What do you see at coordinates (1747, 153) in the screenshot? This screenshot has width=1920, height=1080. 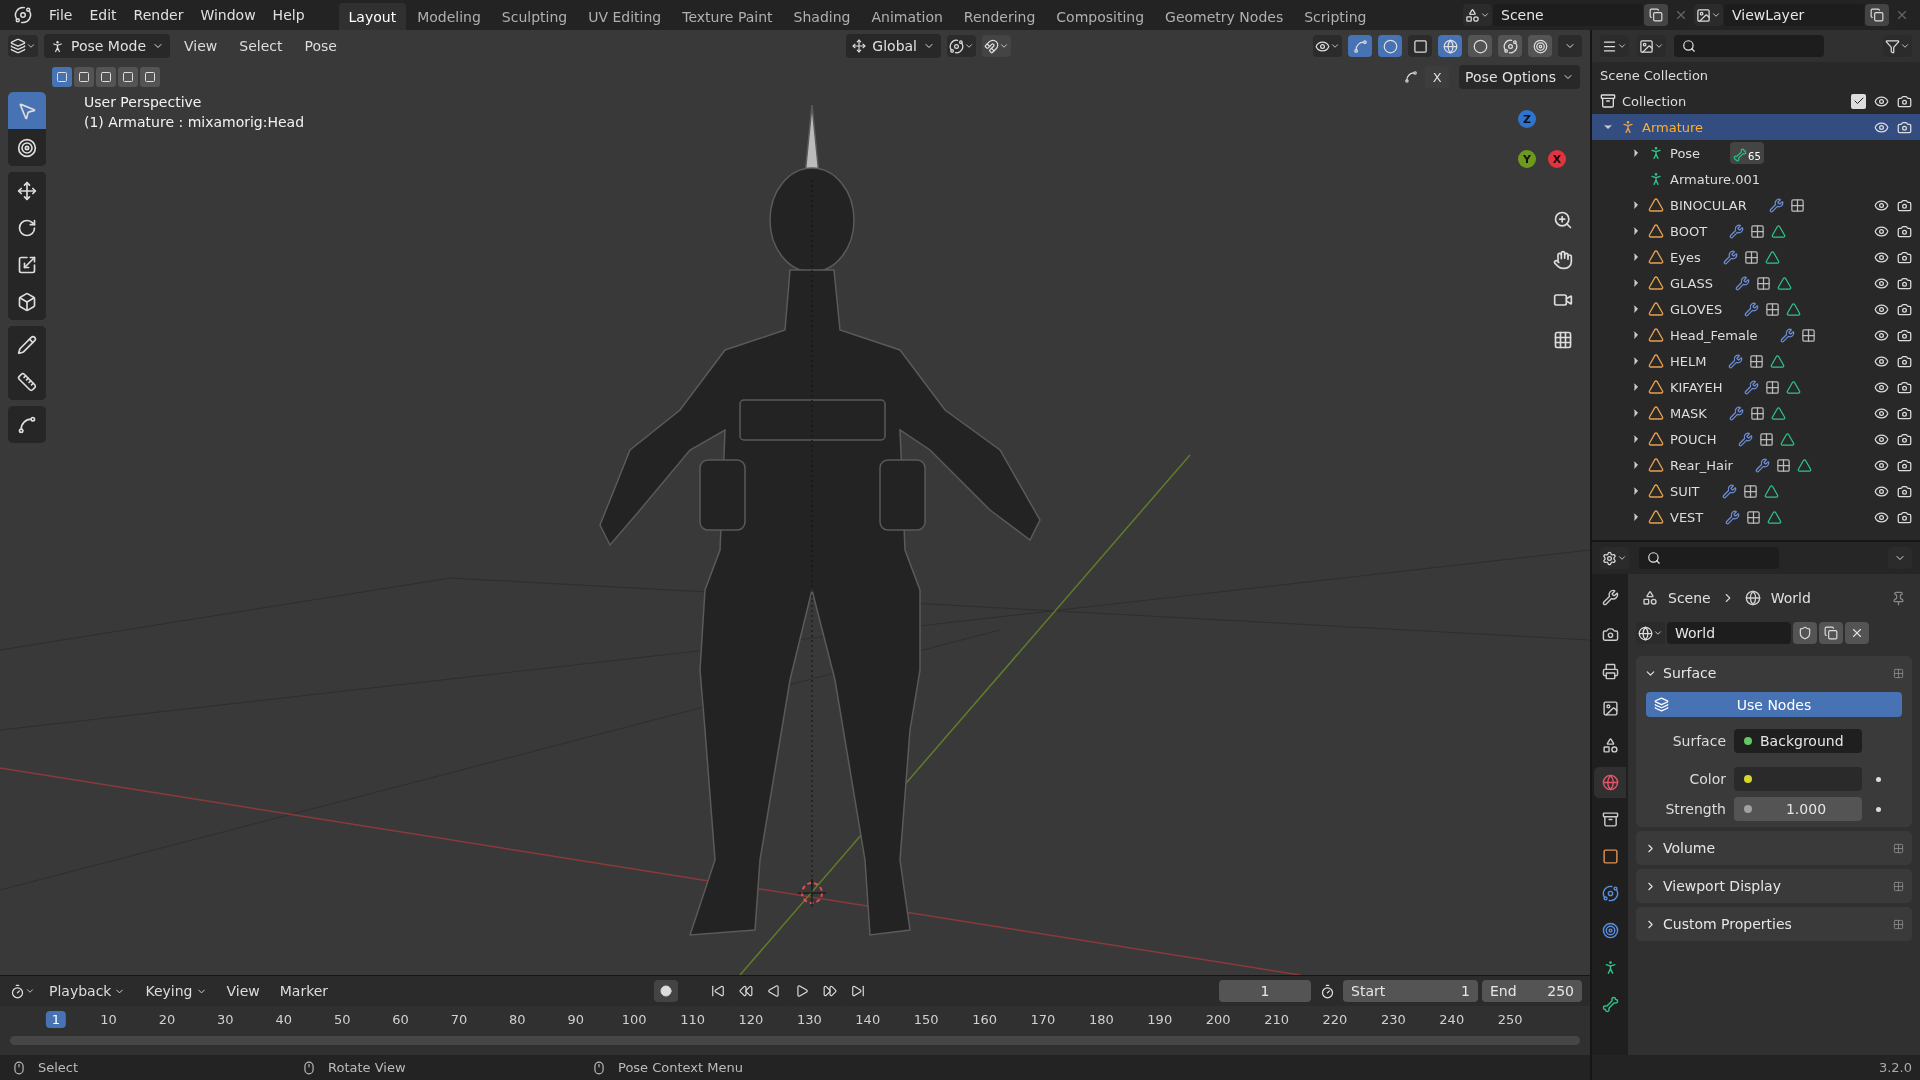 I see `bone-count-badge: 65` at bounding box center [1747, 153].